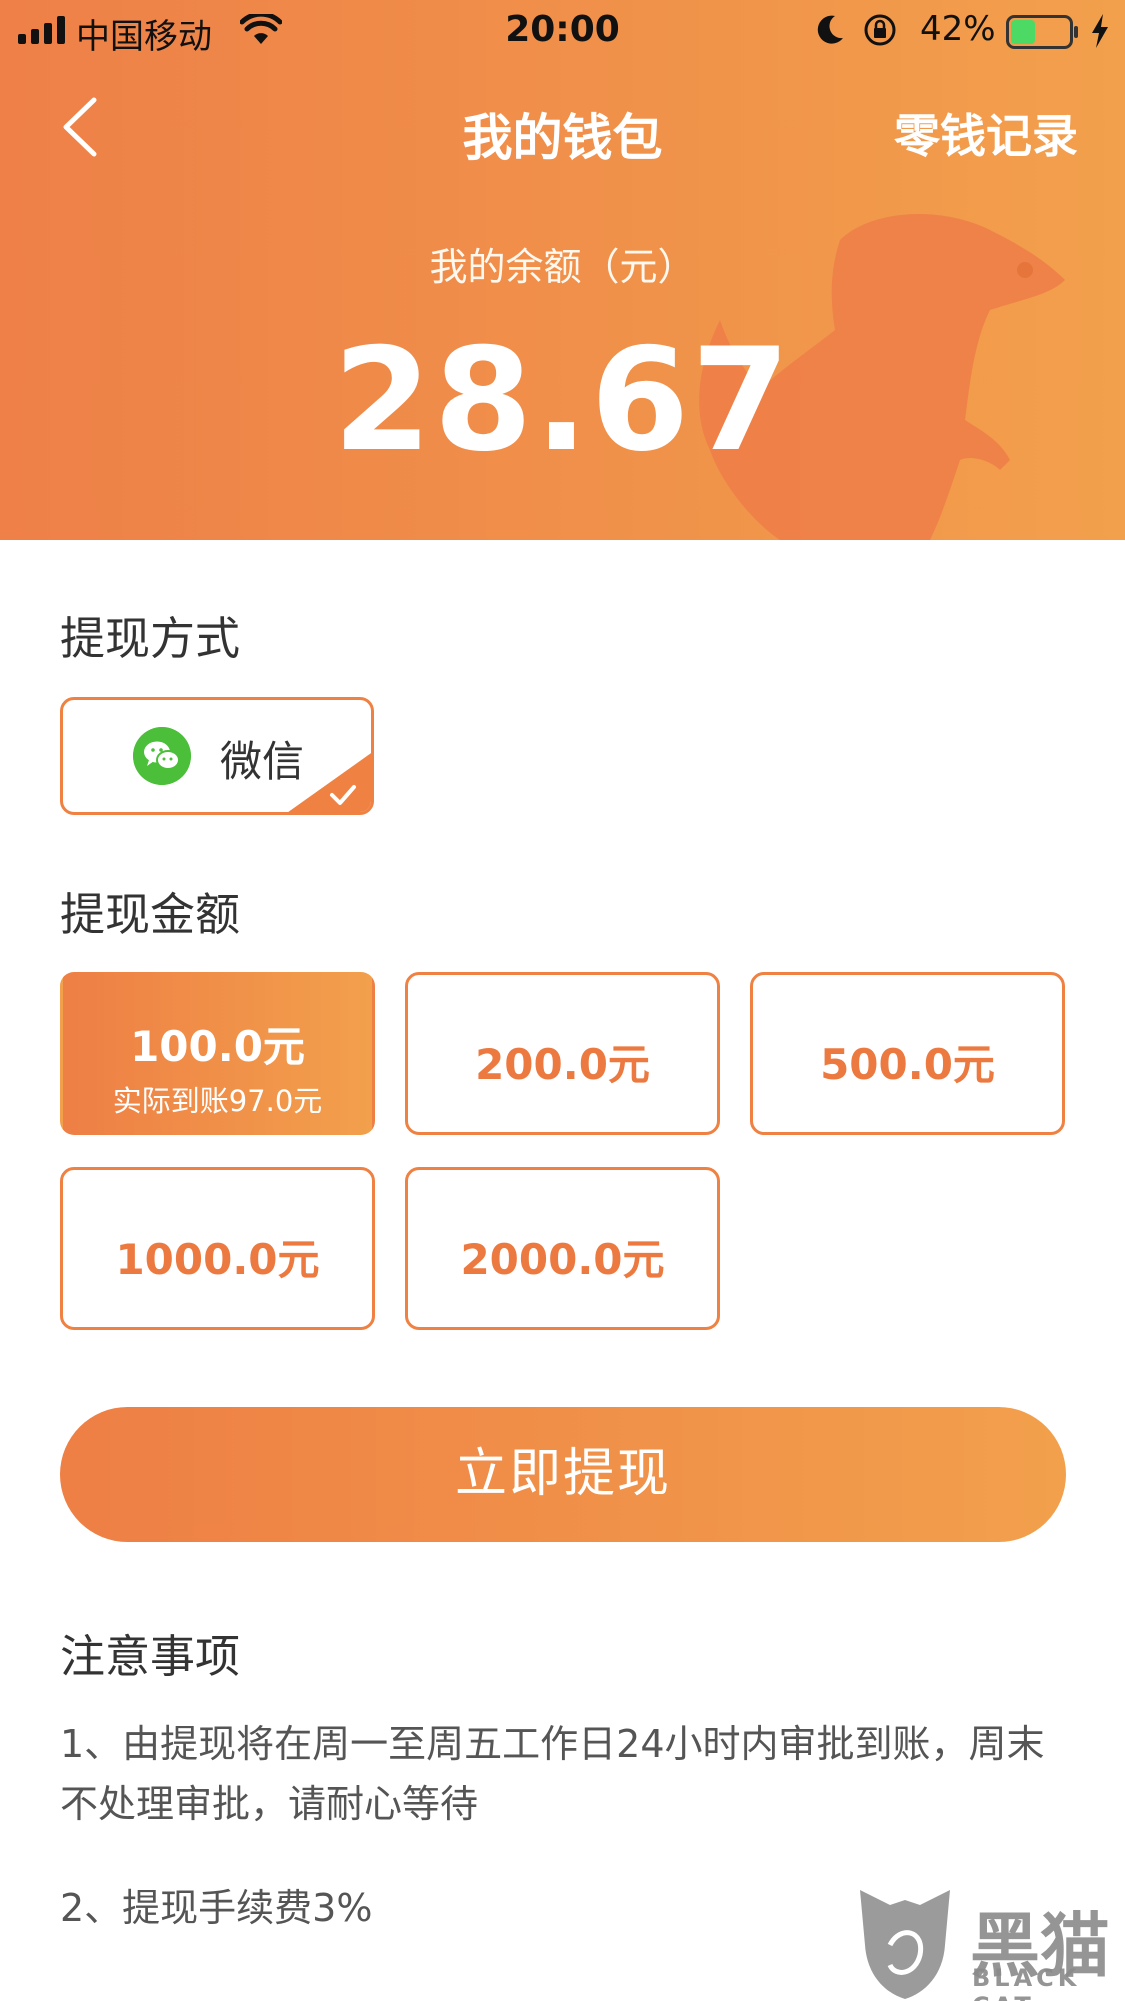  I want to click on black-cat-logo-icon, so click(905, 1944).